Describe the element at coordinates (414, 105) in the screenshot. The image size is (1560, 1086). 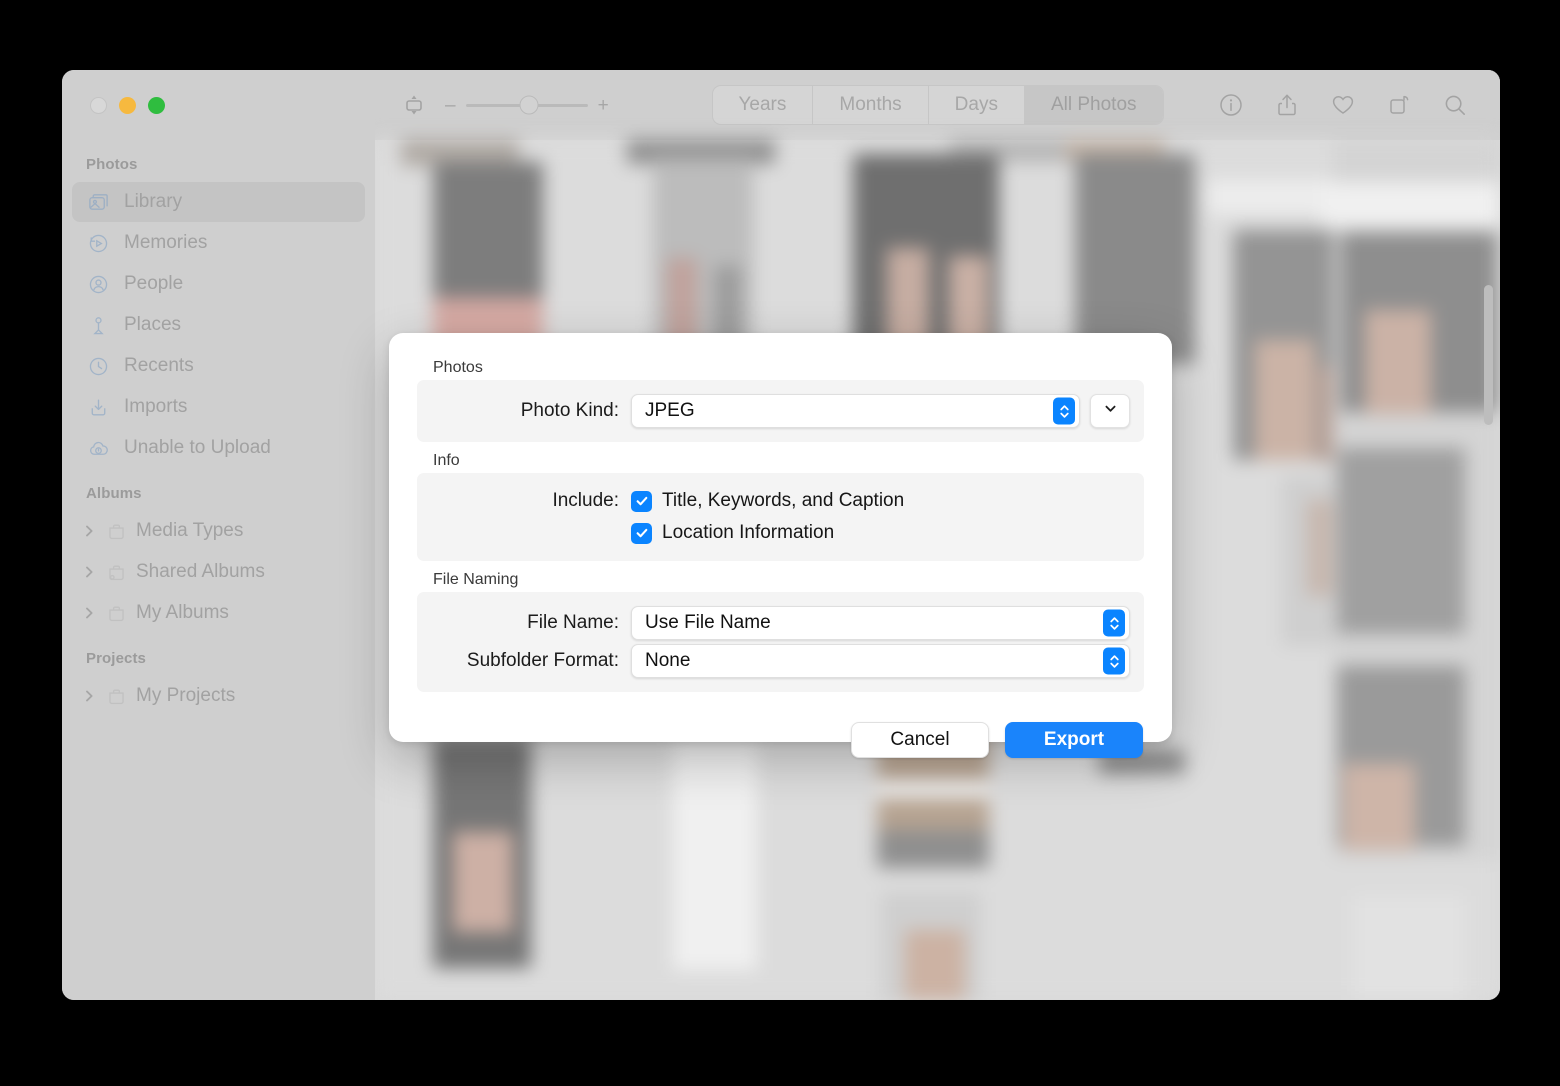
I see `aspect-ratio-icon` at that location.